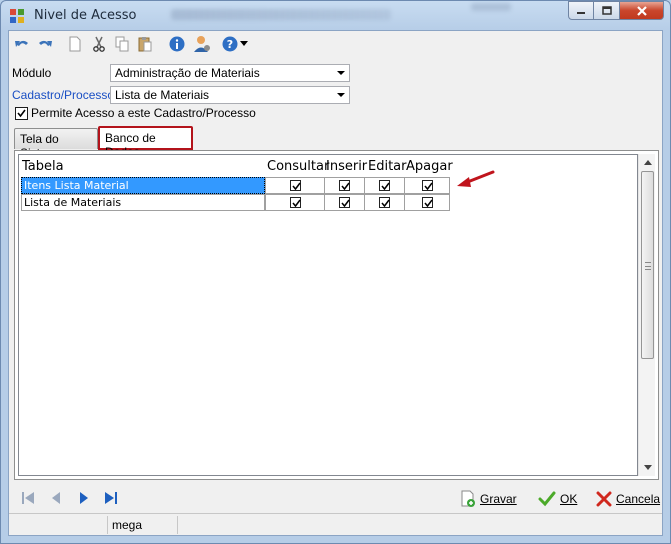 The height and width of the screenshot is (544, 671). What do you see at coordinates (187, 73) in the screenshot?
I see `modulo-value: Administração de Materiais` at bounding box center [187, 73].